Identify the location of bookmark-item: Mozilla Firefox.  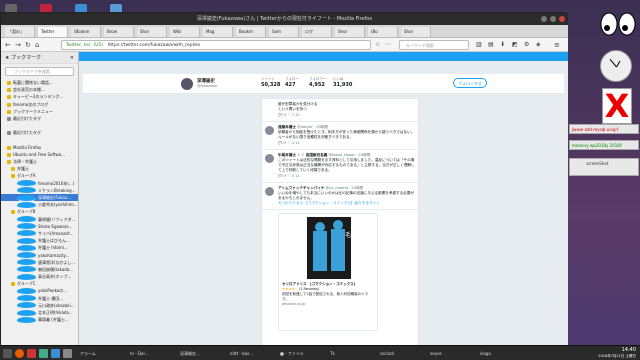
(39, 147).